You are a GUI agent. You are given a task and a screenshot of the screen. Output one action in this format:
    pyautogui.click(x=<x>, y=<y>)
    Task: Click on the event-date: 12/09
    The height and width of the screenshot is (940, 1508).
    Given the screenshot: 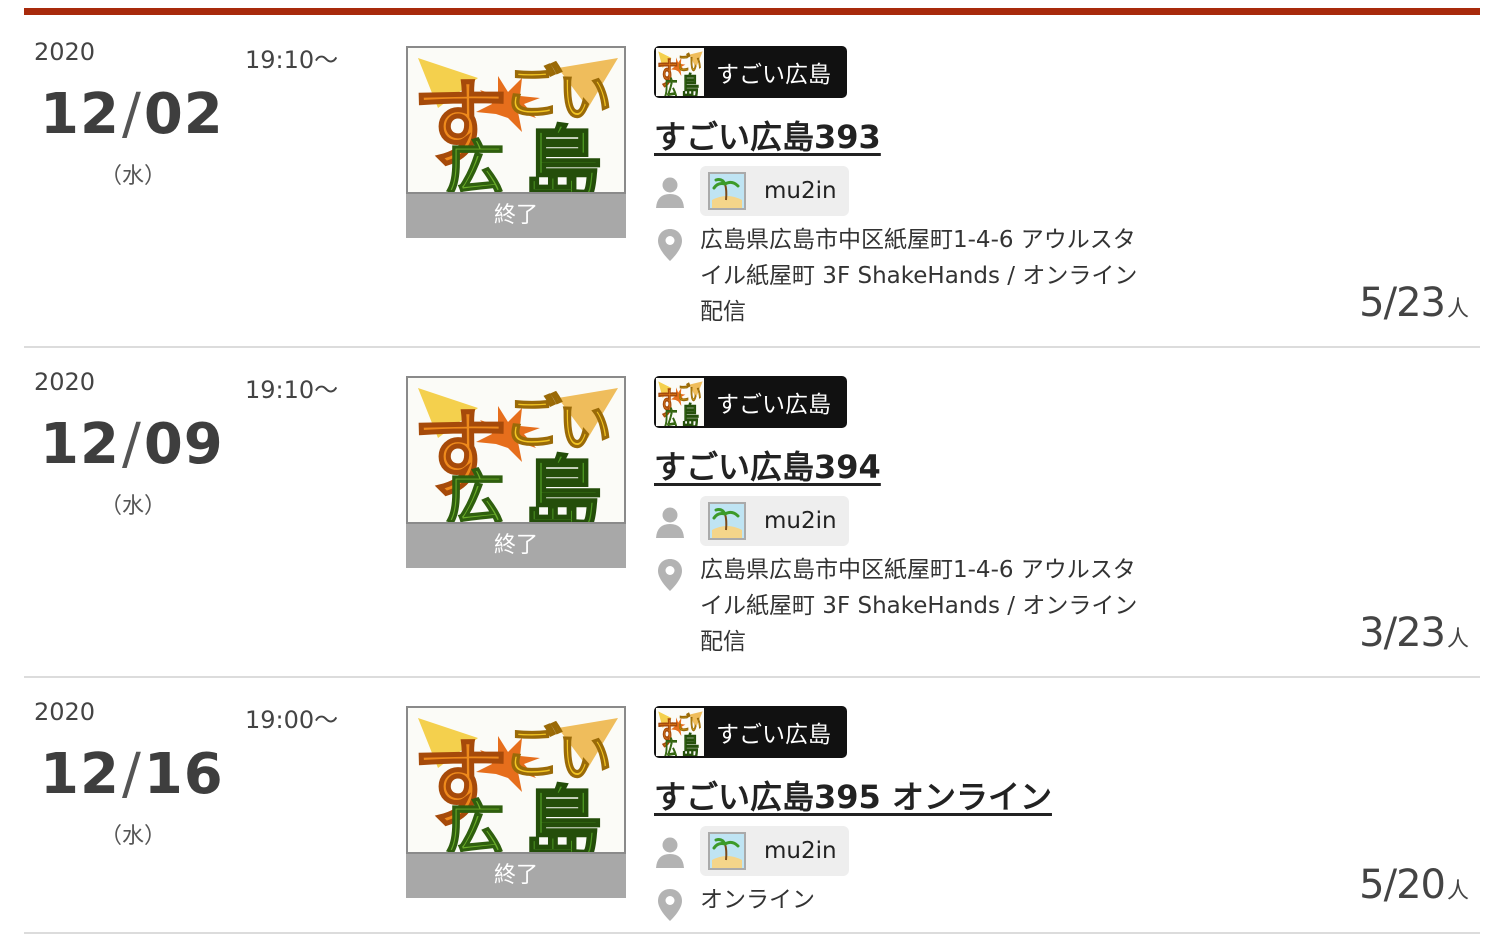 What is the action you would take?
    pyautogui.click(x=132, y=444)
    